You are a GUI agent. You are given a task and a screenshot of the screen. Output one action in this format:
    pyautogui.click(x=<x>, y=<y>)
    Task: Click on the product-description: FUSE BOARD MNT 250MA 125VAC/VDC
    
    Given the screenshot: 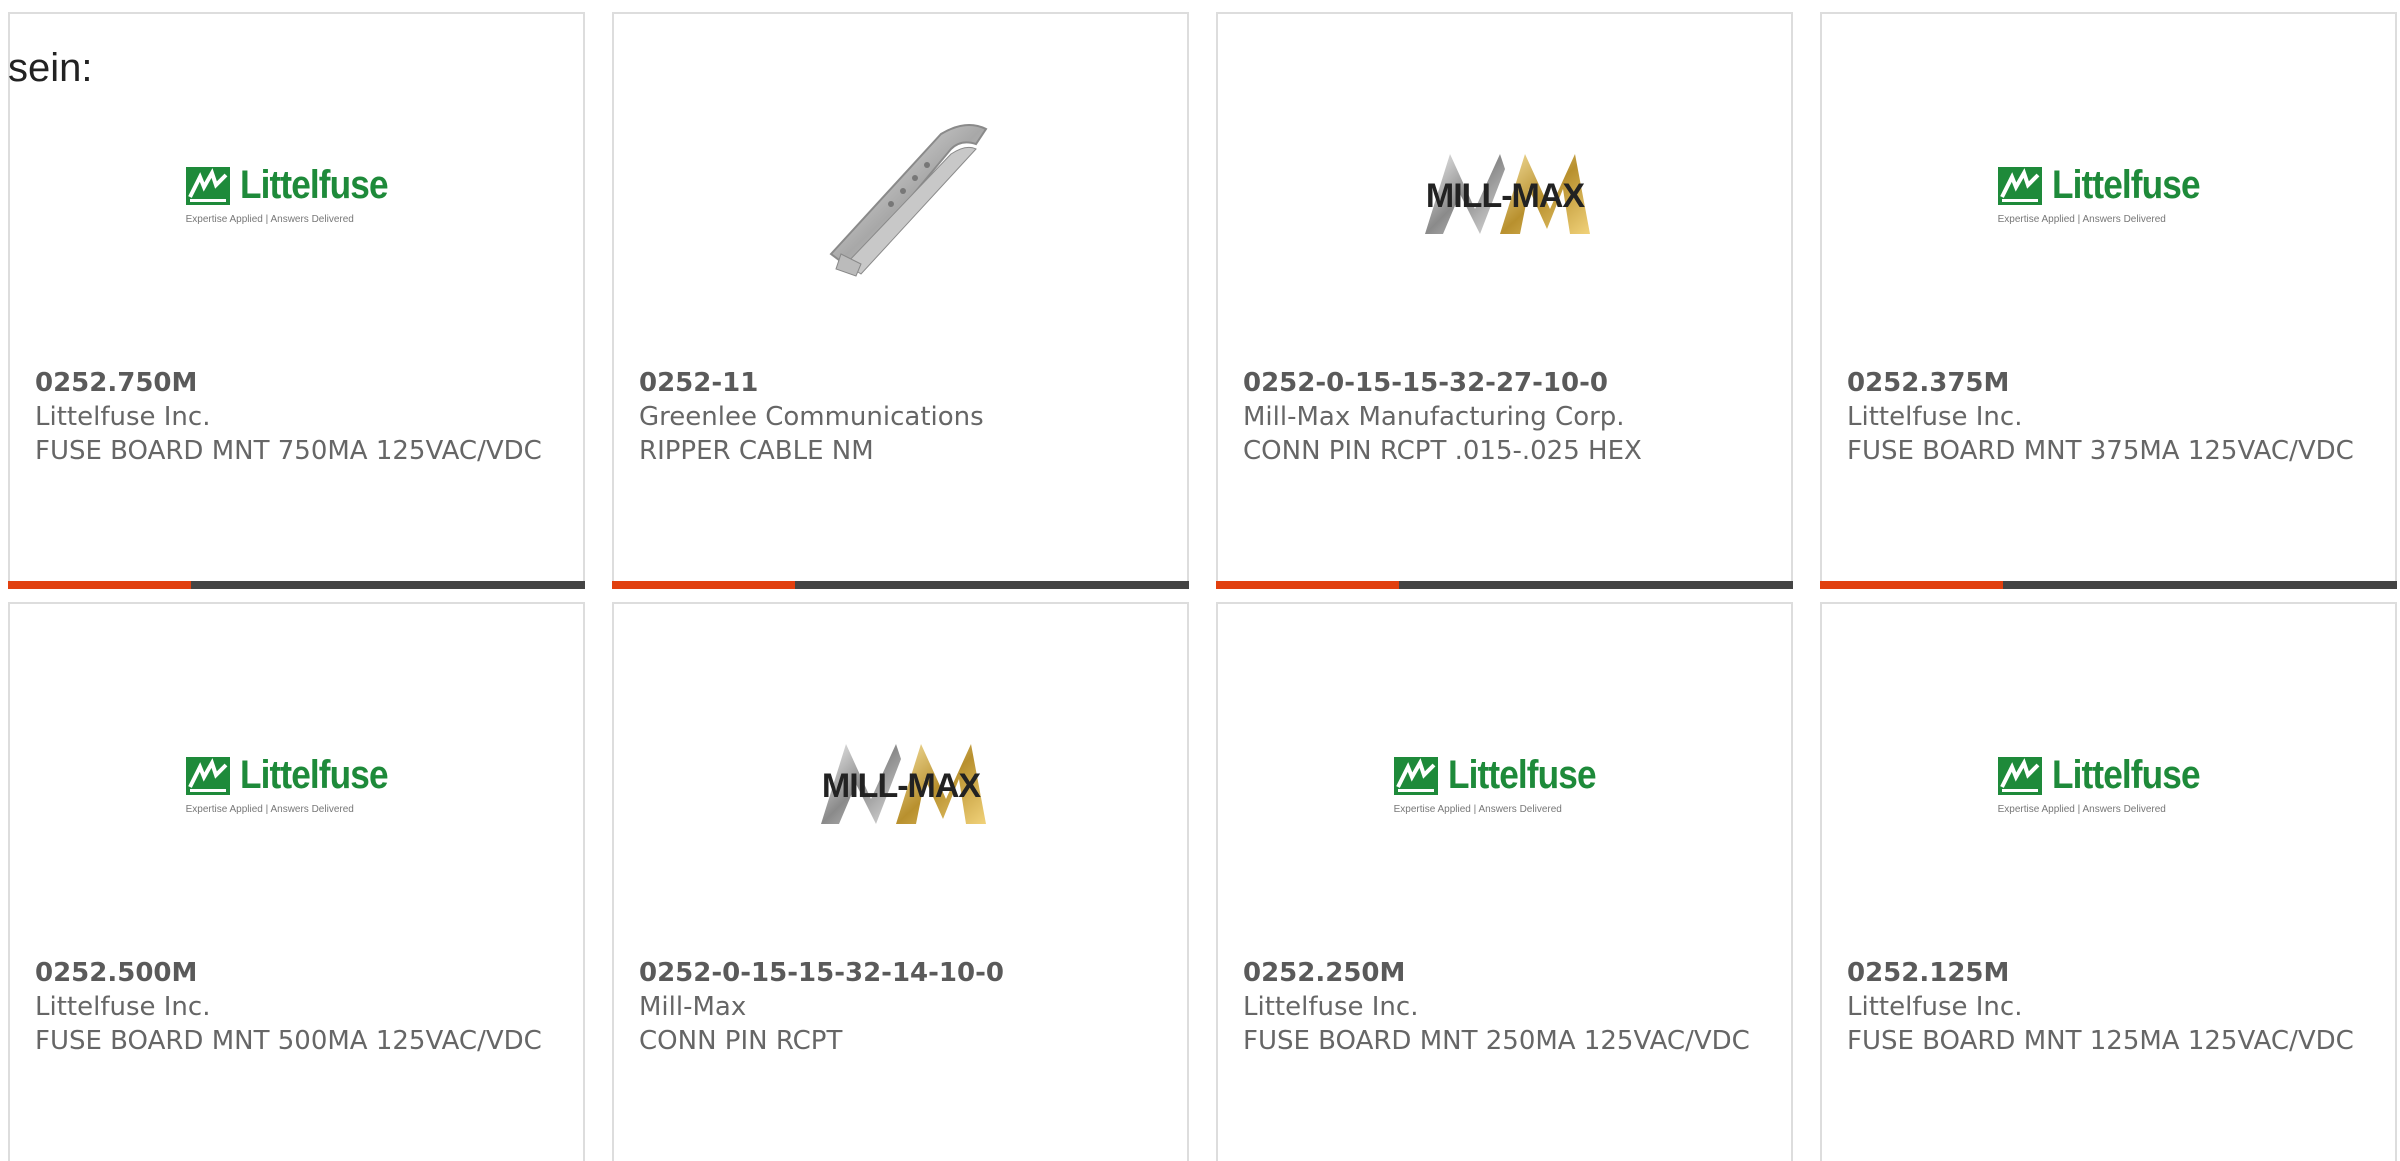 What is the action you would take?
    pyautogui.click(x=1496, y=1041)
    